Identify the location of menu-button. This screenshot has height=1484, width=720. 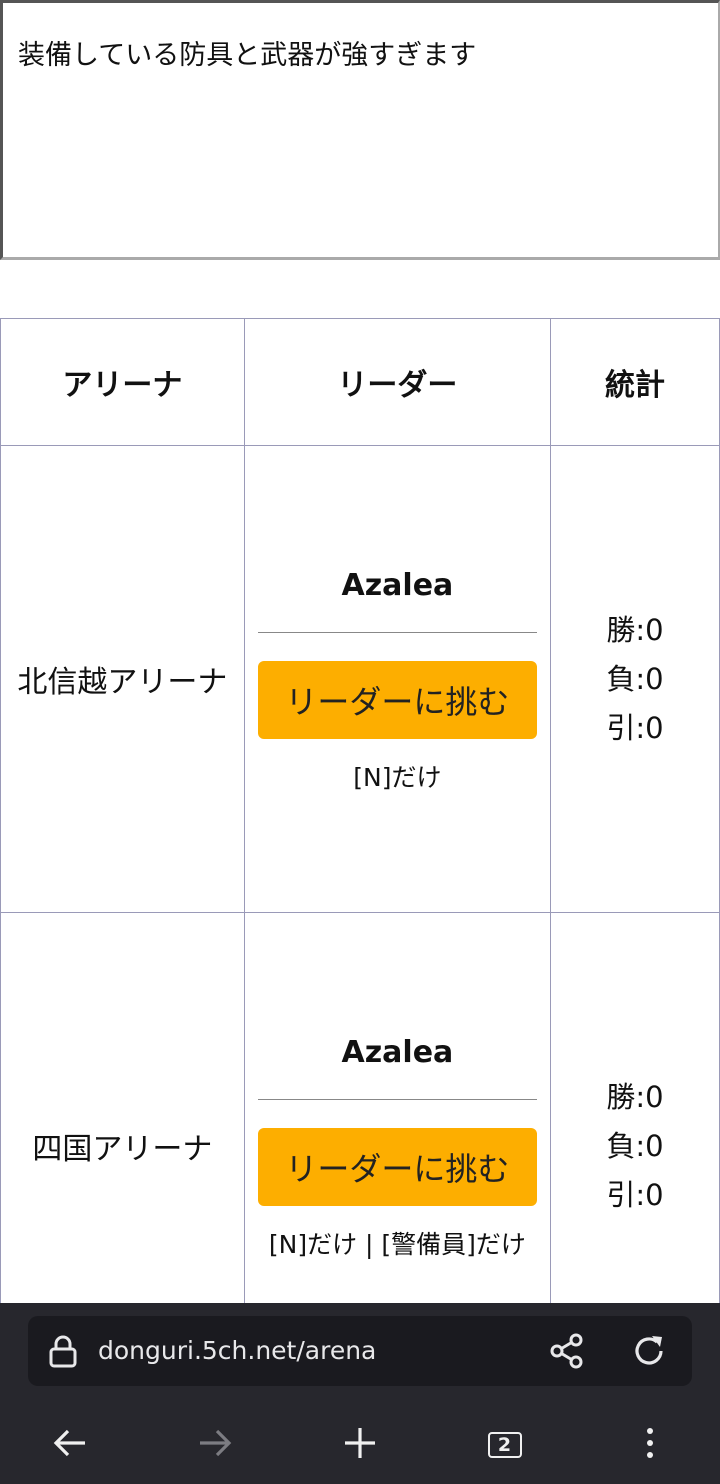
(650, 1445).